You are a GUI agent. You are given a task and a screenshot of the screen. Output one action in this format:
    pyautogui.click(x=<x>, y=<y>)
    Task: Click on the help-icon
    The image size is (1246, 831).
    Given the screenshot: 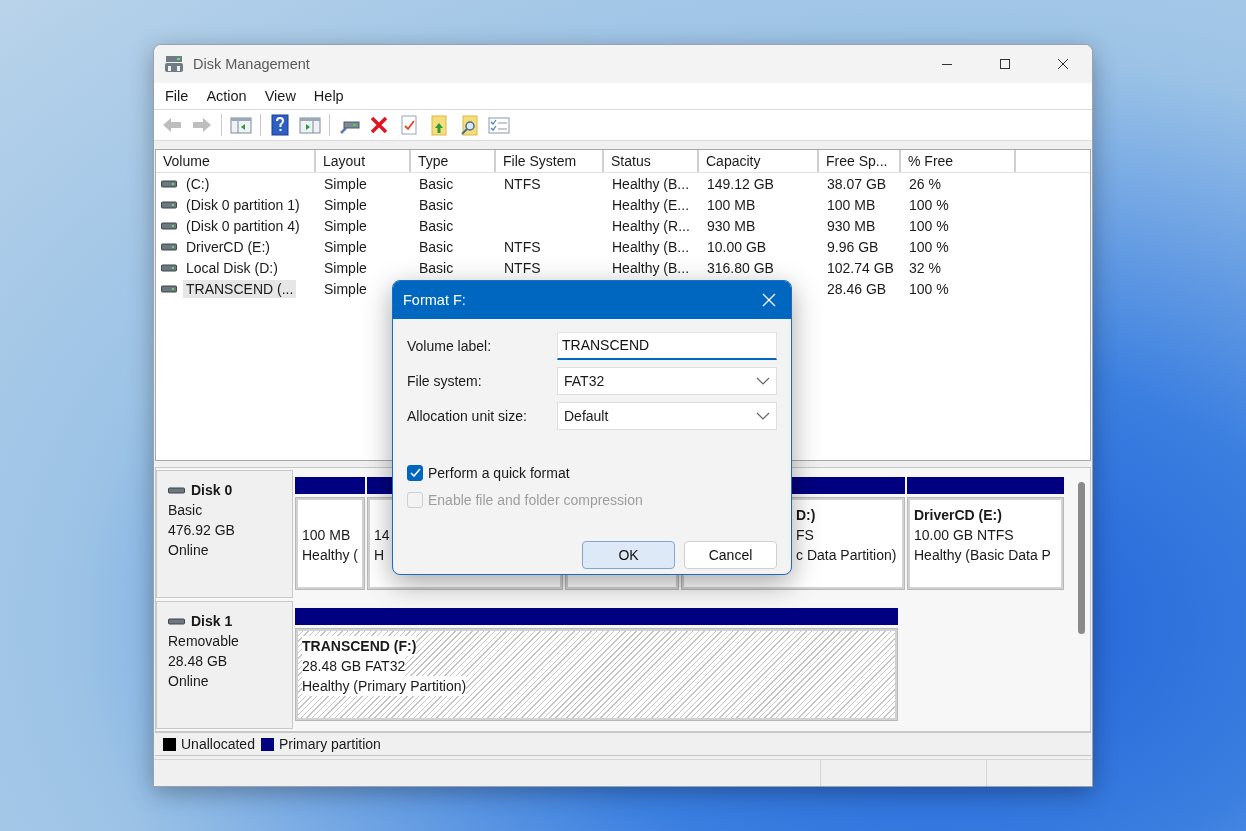 What is the action you would take?
    pyautogui.click(x=280, y=125)
    